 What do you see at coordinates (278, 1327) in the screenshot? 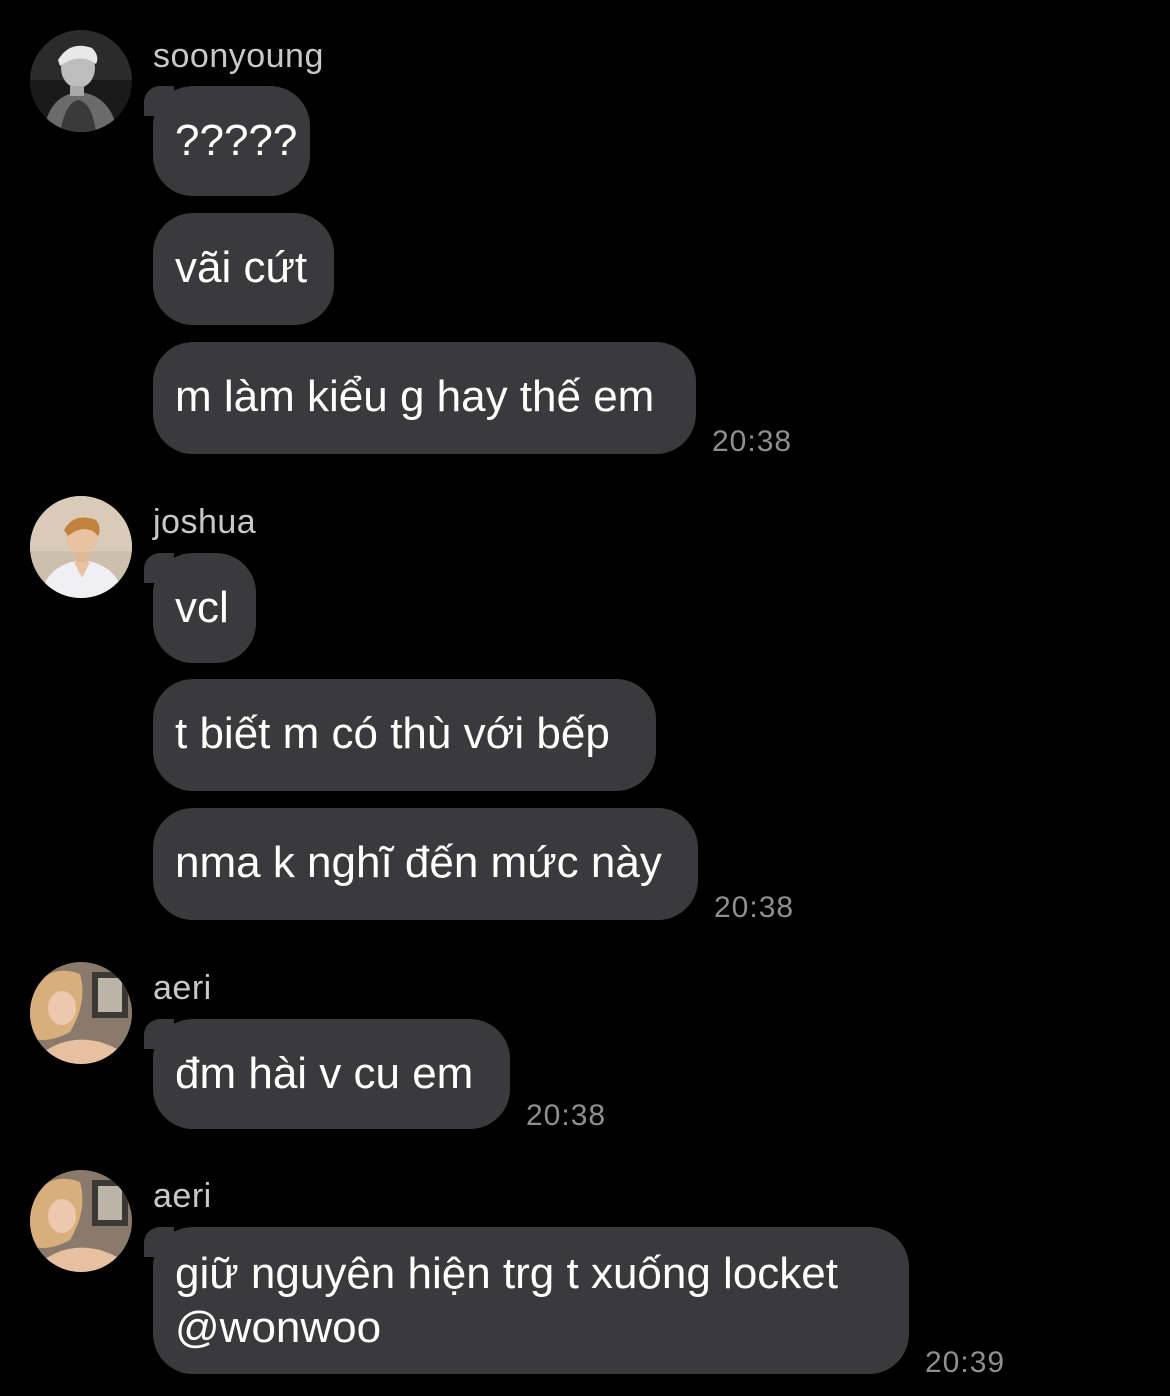
I see `message-text-line: @wonwoo` at bounding box center [278, 1327].